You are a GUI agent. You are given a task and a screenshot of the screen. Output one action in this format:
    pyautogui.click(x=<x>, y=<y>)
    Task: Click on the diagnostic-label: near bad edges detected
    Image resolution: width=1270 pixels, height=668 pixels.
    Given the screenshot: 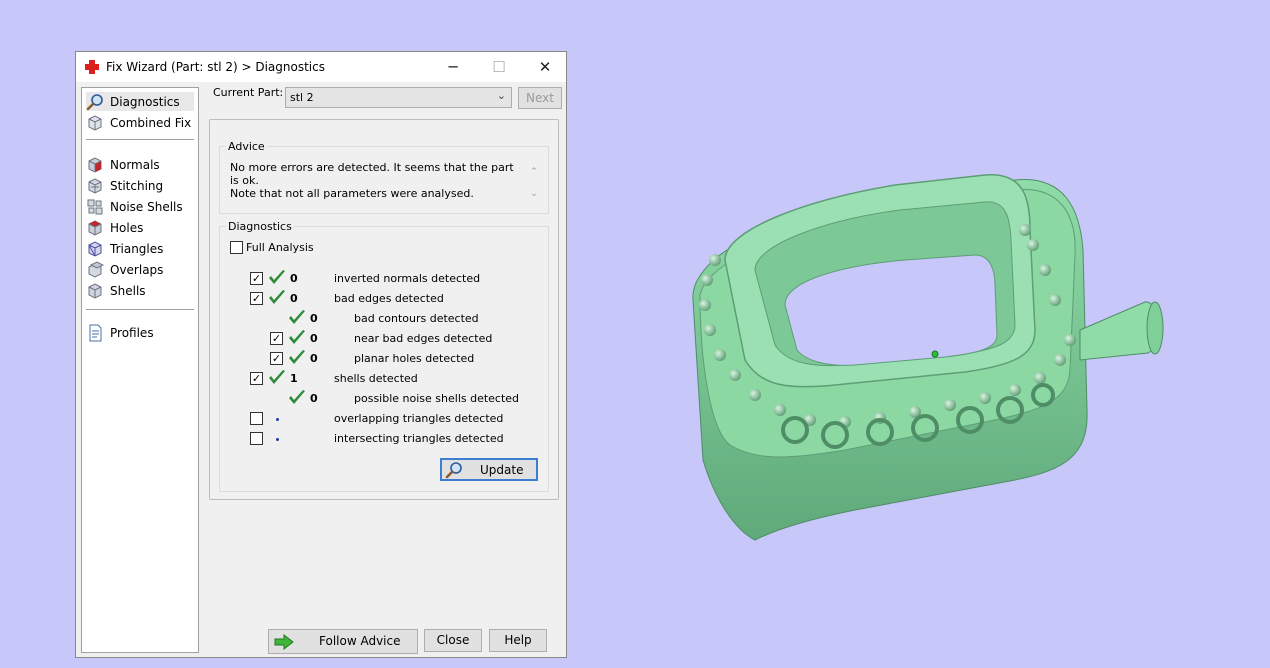 What is the action you would take?
    pyautogui.click(x=423, y=338)
    